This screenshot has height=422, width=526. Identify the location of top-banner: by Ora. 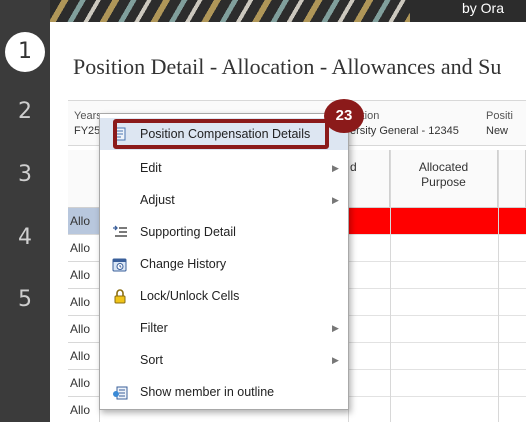
(288, 11).